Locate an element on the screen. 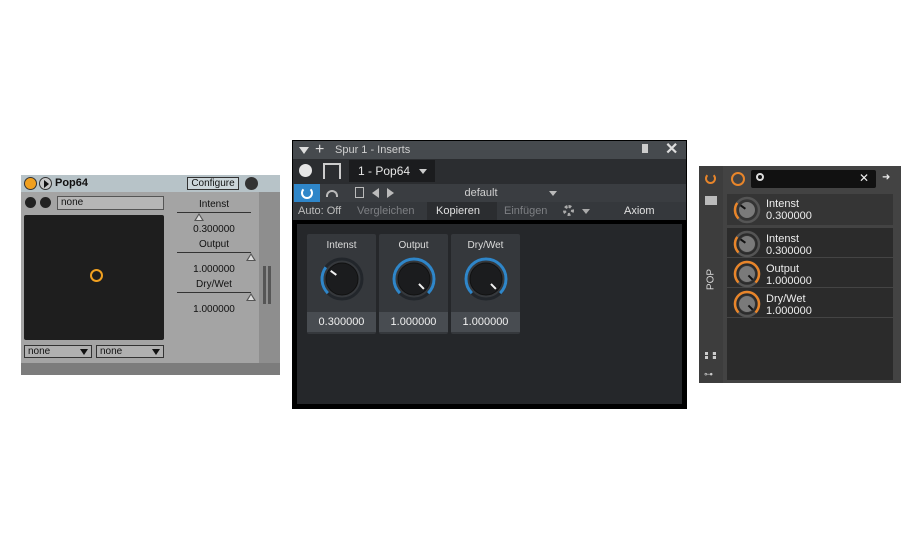 The image size is (922, 554). device-name: Axiom is located at coordinates (639, 211).